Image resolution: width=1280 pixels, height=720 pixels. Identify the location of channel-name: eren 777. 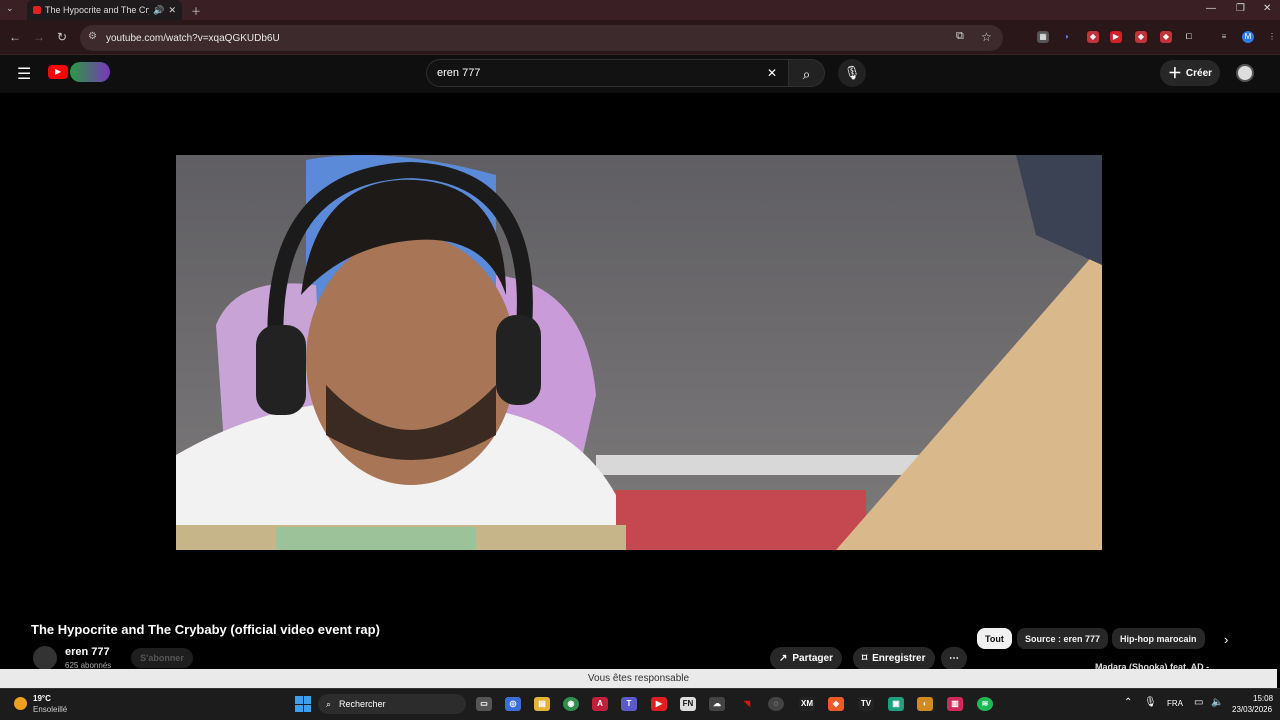
(87, 652).